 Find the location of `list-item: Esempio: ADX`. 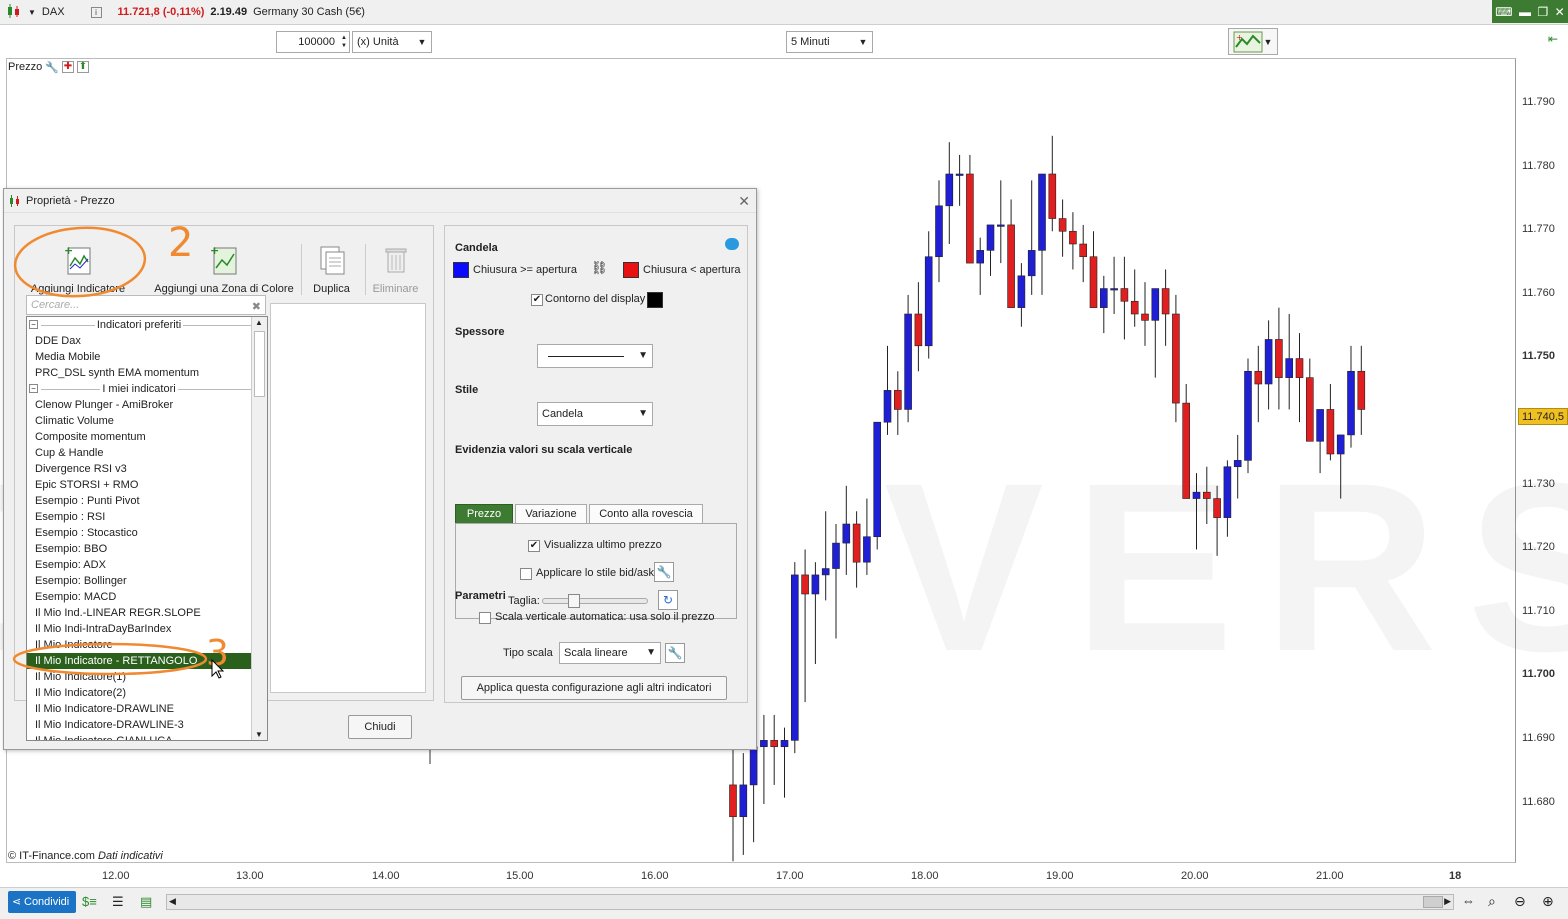

list-item: Esempio: ADX is located at coordinates (70, 565).